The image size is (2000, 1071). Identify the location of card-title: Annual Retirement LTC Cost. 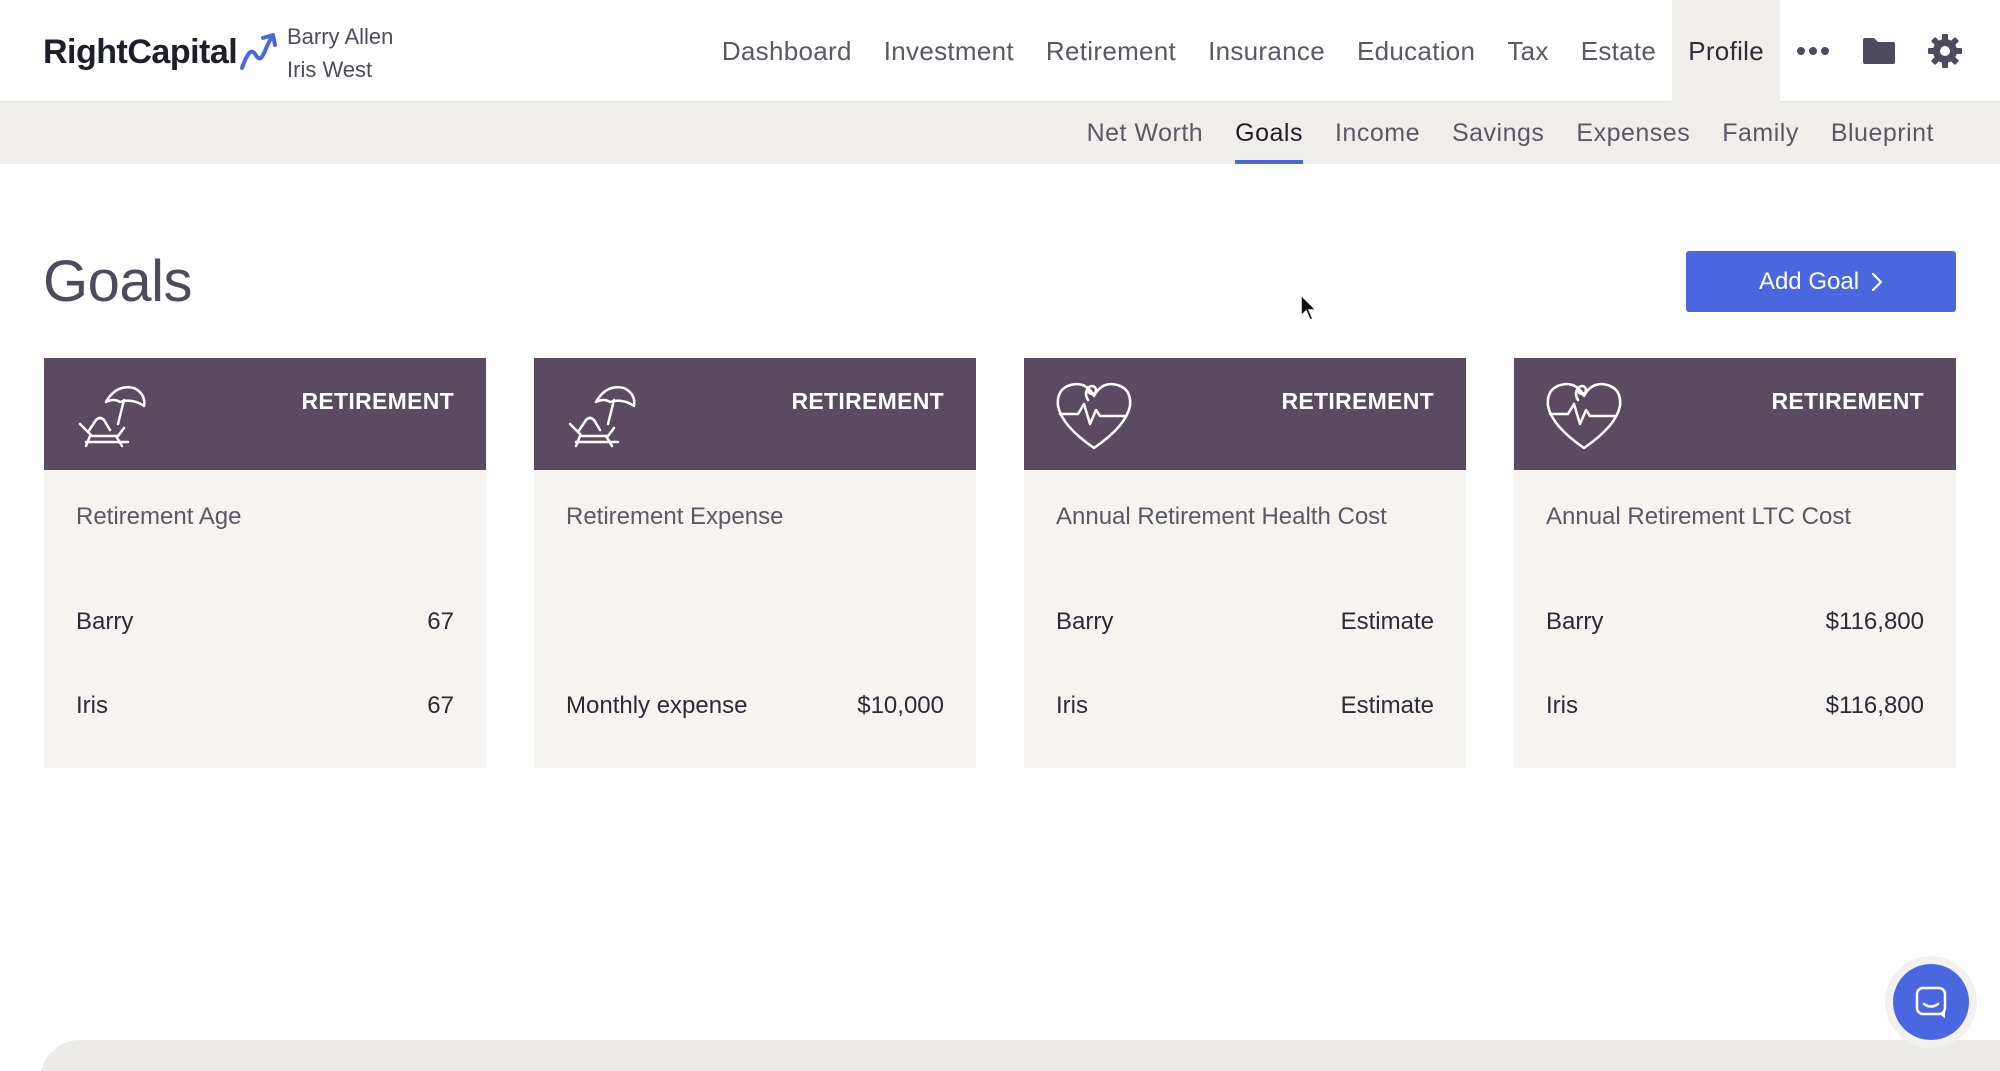
(1699, 516).